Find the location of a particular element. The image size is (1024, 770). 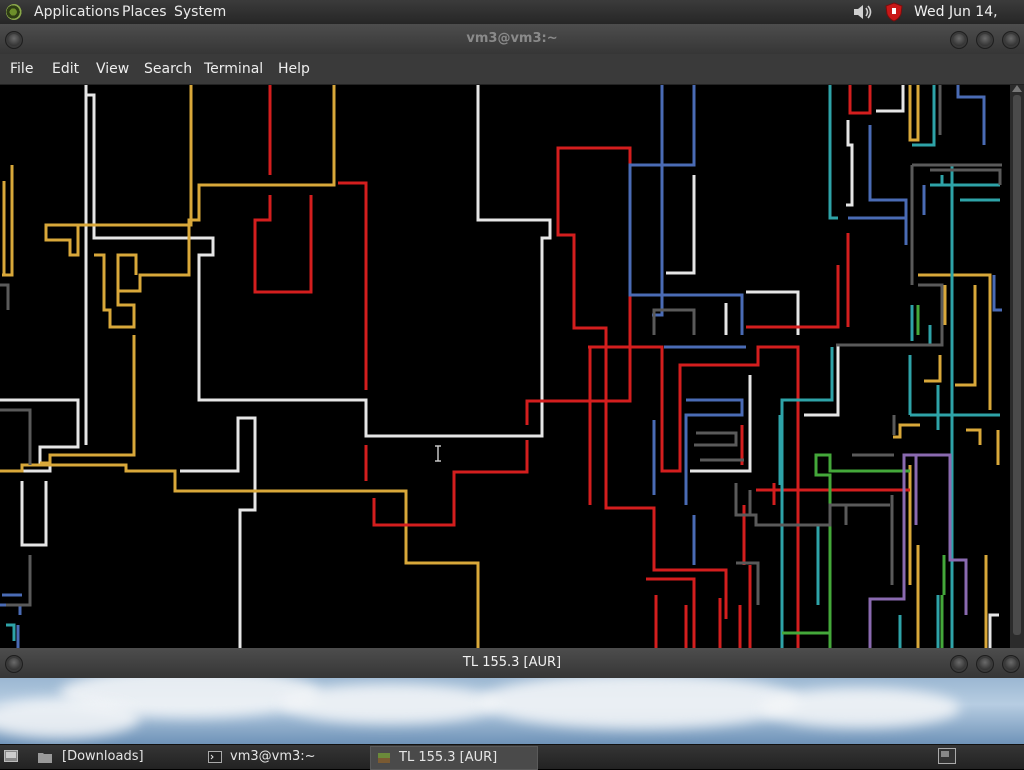

speaker-icon is located at coordinates (863, 12).